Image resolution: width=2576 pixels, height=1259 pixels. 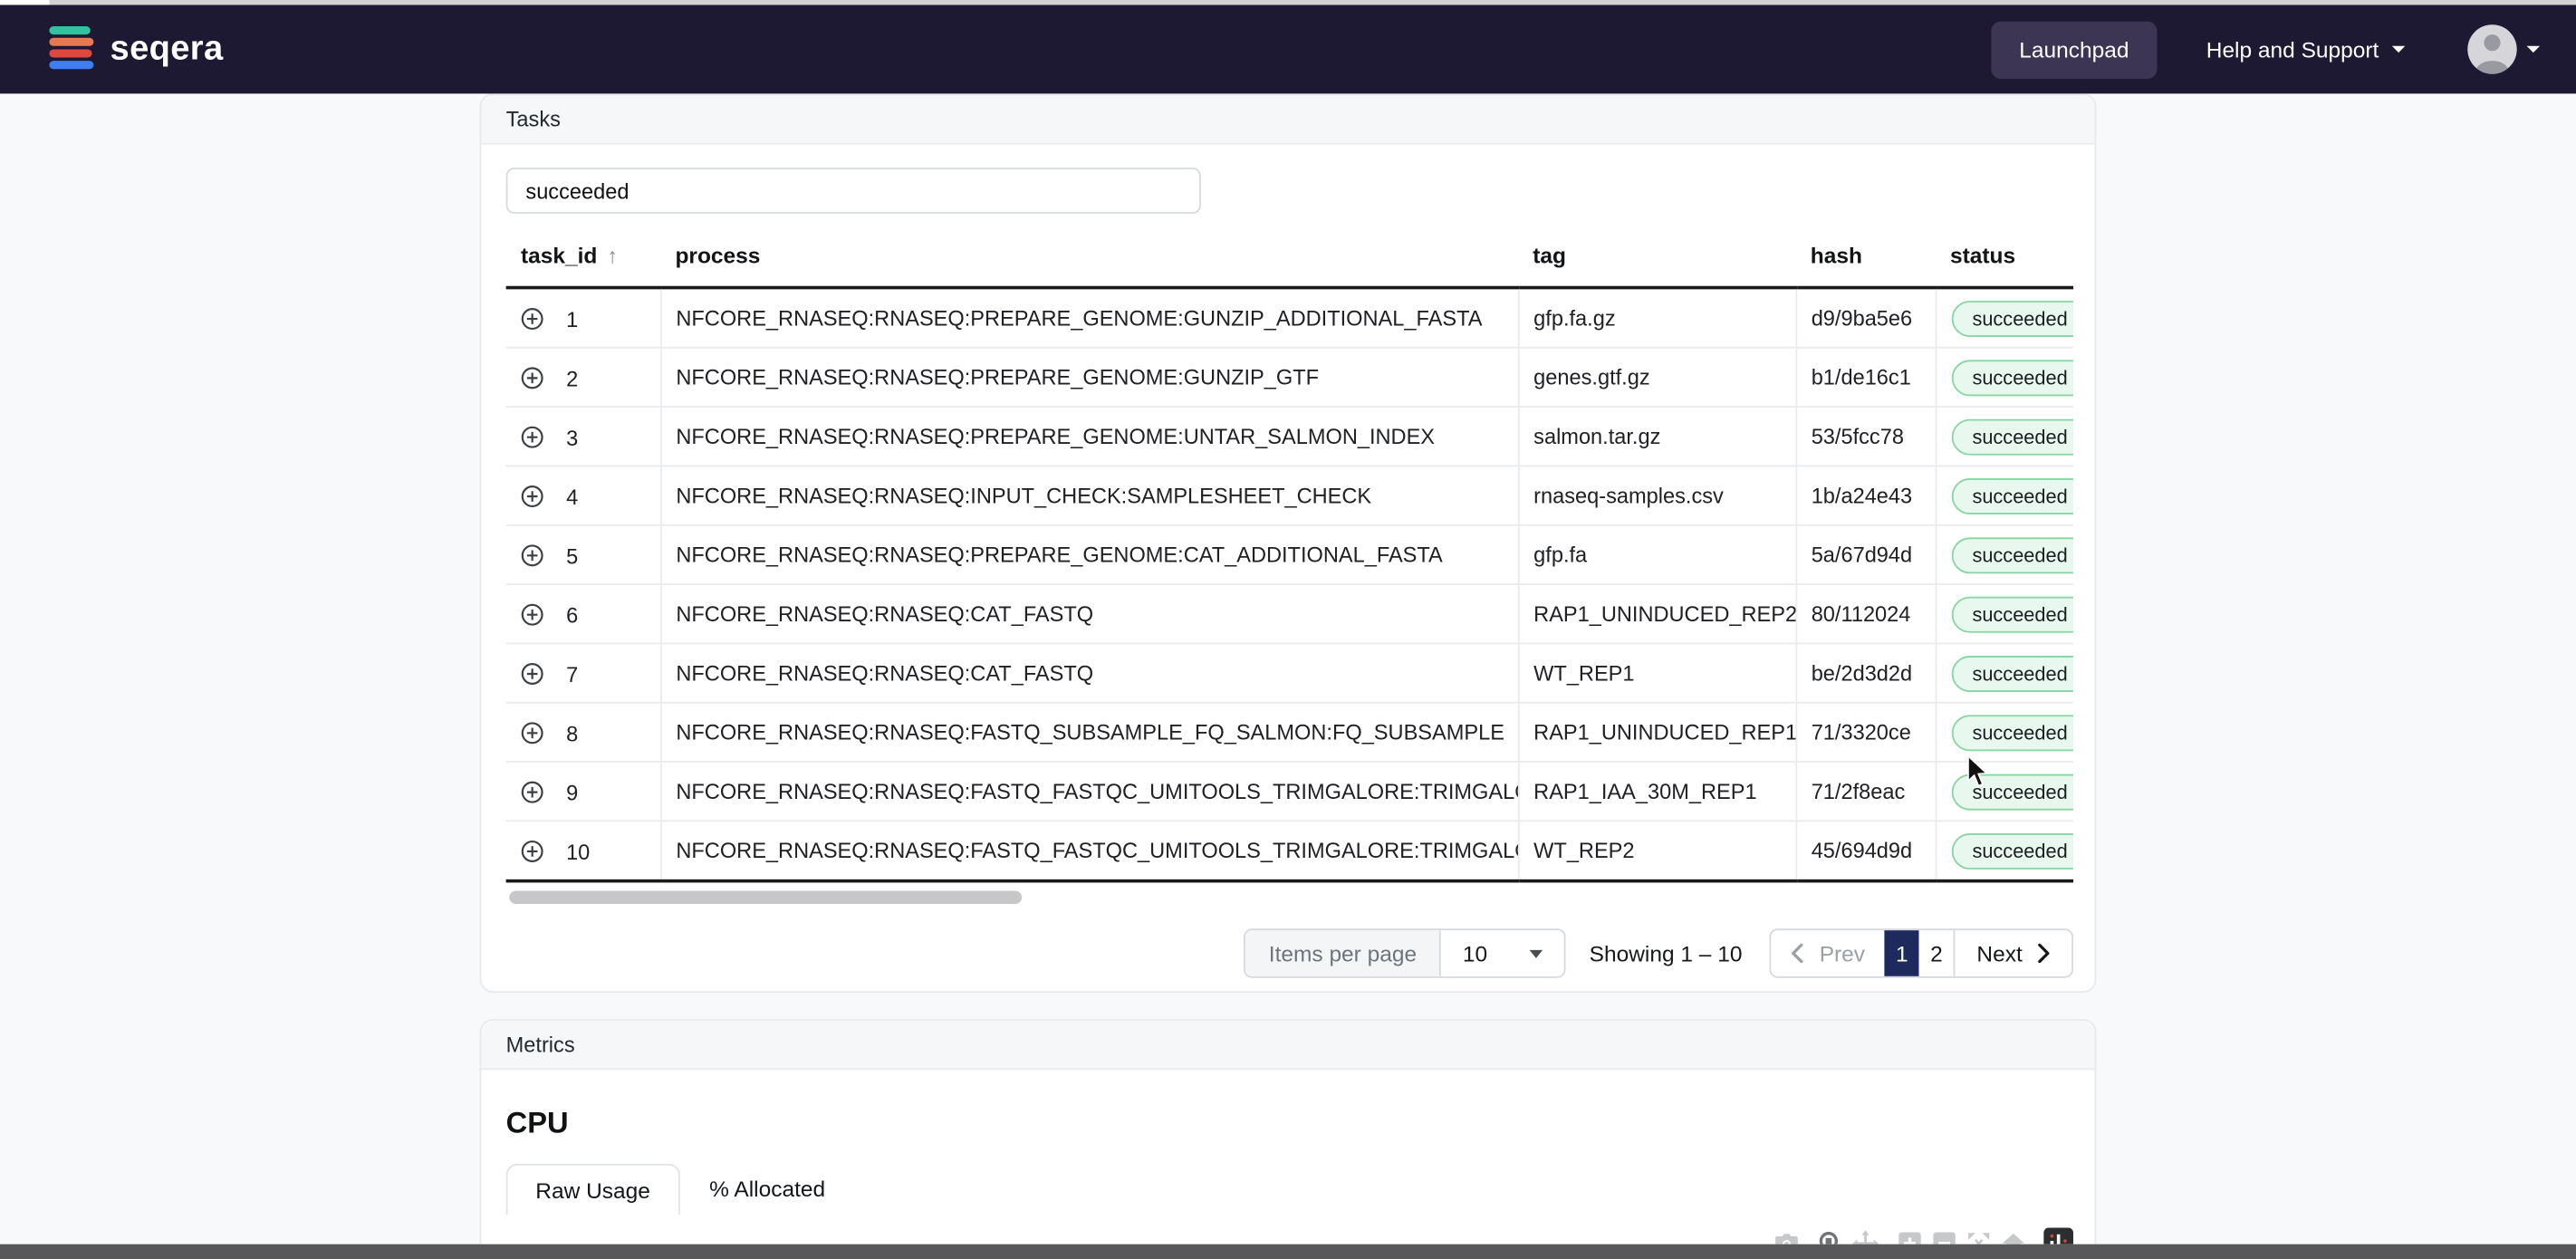 What do you see at coordinates (578, 851) in the screenshot?
I see `task-id-value: 10` at bounding box center [578, 851].